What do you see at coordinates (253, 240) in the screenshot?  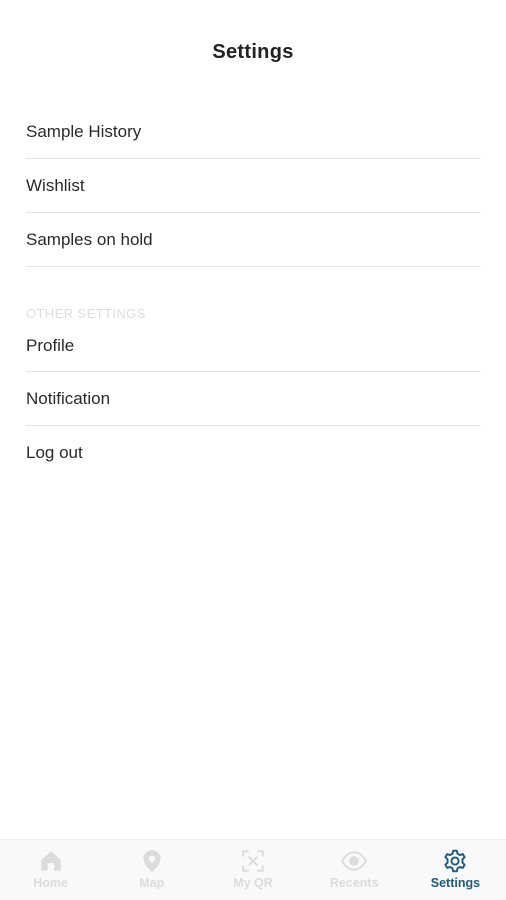 I see `menu-item-samples-on-hold: Samples on hold` at bounding box center [253, 240].